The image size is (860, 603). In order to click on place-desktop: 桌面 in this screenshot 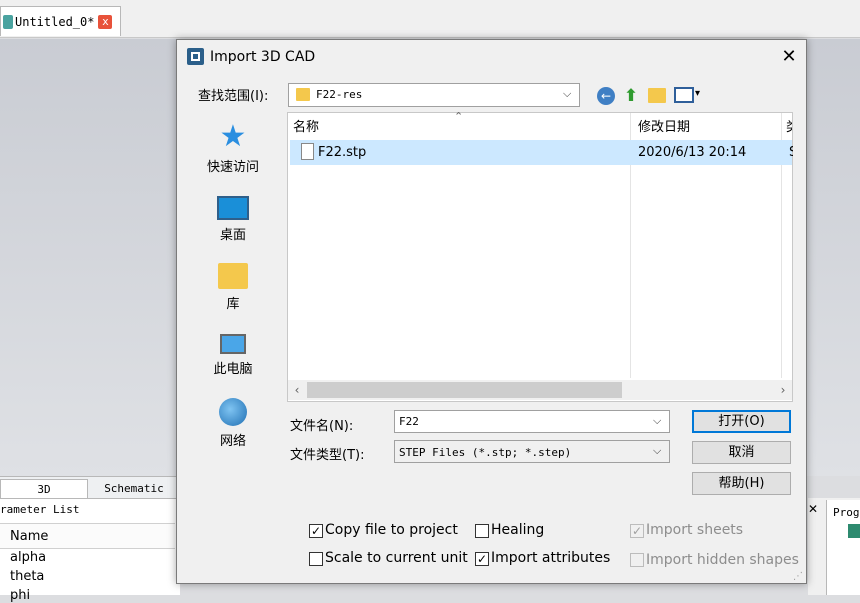, I will do `click(233, 217)`.